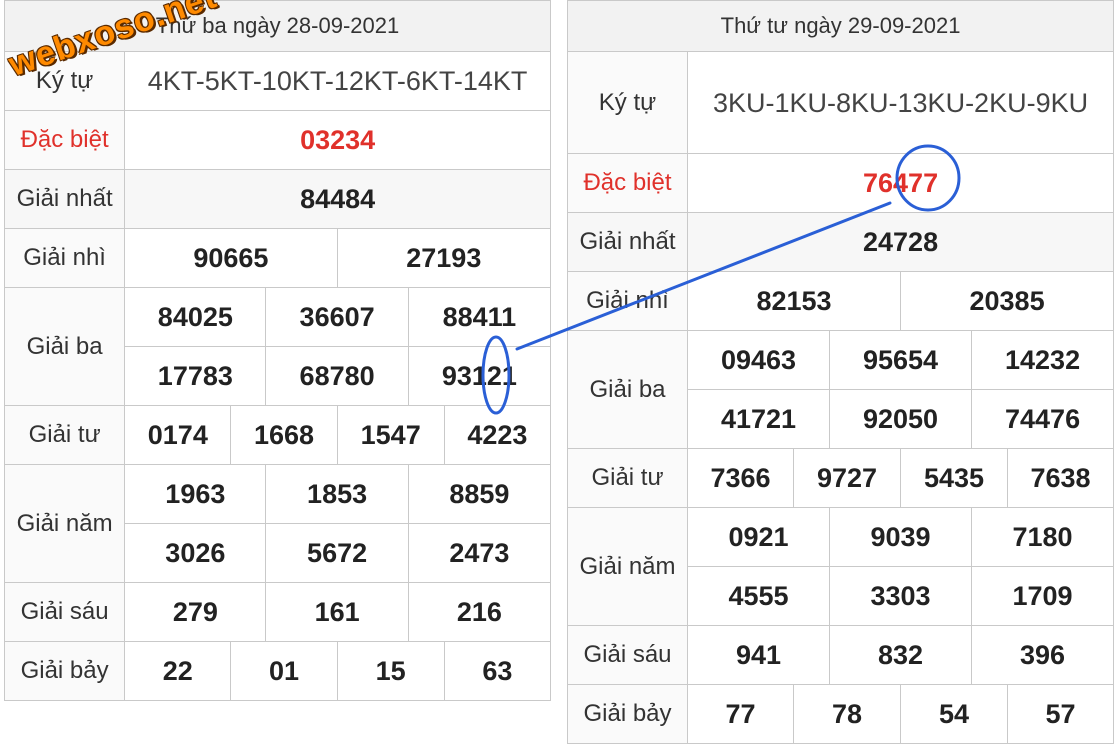  I want to click on annotation-connector-line, so click(703, 276).